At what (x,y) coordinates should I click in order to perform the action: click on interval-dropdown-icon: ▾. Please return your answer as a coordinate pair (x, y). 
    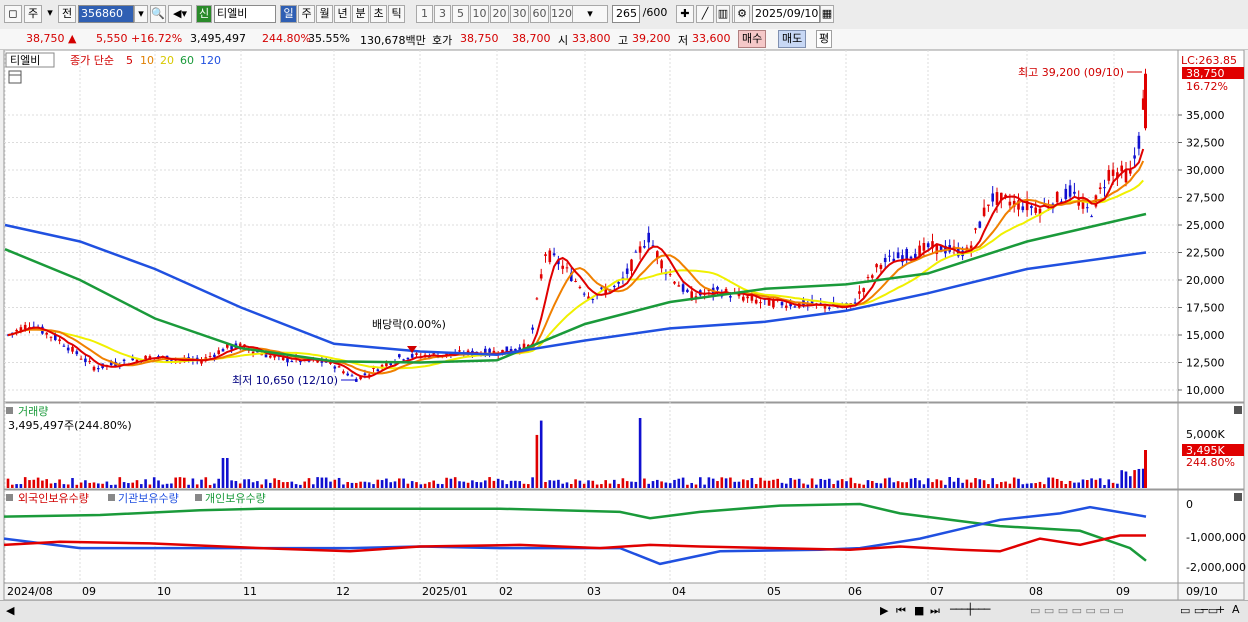
    Looking at the image, I should click on (590, 14).